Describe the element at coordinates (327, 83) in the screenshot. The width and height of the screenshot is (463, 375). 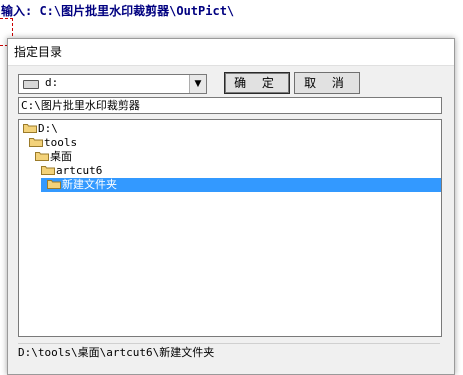
I see `cancel-button: 取 消` at that location.